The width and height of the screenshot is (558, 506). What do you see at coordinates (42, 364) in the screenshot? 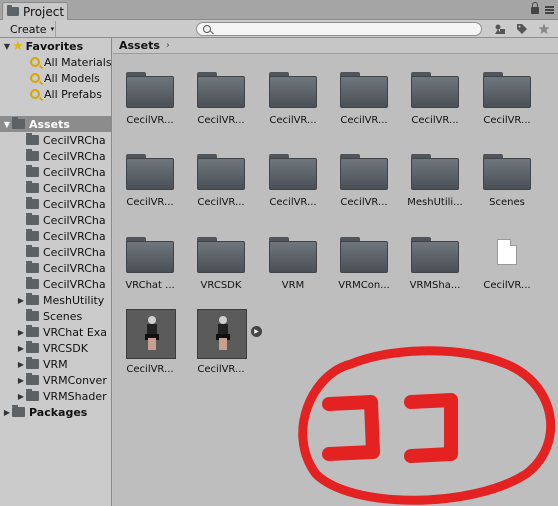
I see `tree-folder-item: ▶ VRM` at bounding box center [42, 364].